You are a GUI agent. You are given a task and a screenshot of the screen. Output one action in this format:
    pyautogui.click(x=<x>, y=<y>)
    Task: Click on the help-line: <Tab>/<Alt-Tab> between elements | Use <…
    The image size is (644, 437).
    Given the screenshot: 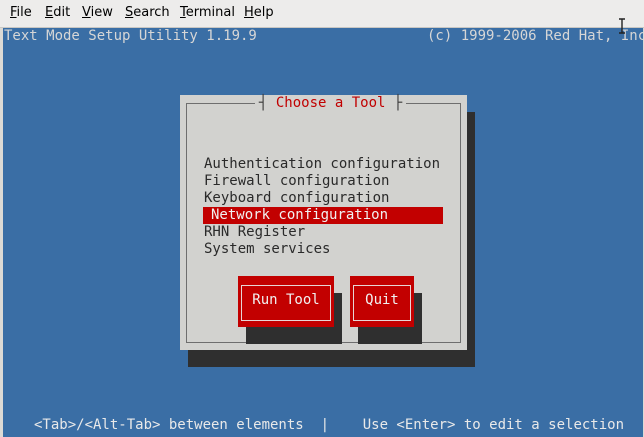 What is the action you would take?
    pyautogui.click(x=329, y=425)
    